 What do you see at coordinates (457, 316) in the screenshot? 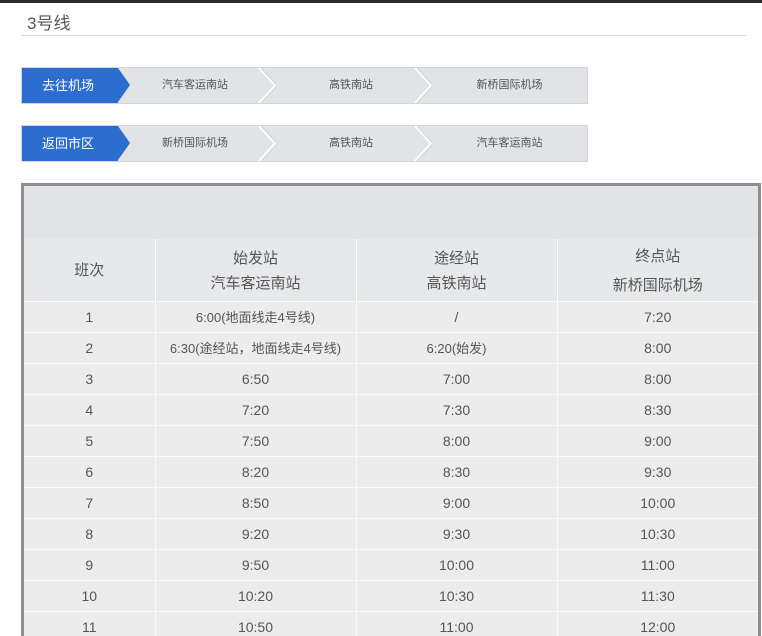
I see `table-cell: /` at bounding box center [457, 316].